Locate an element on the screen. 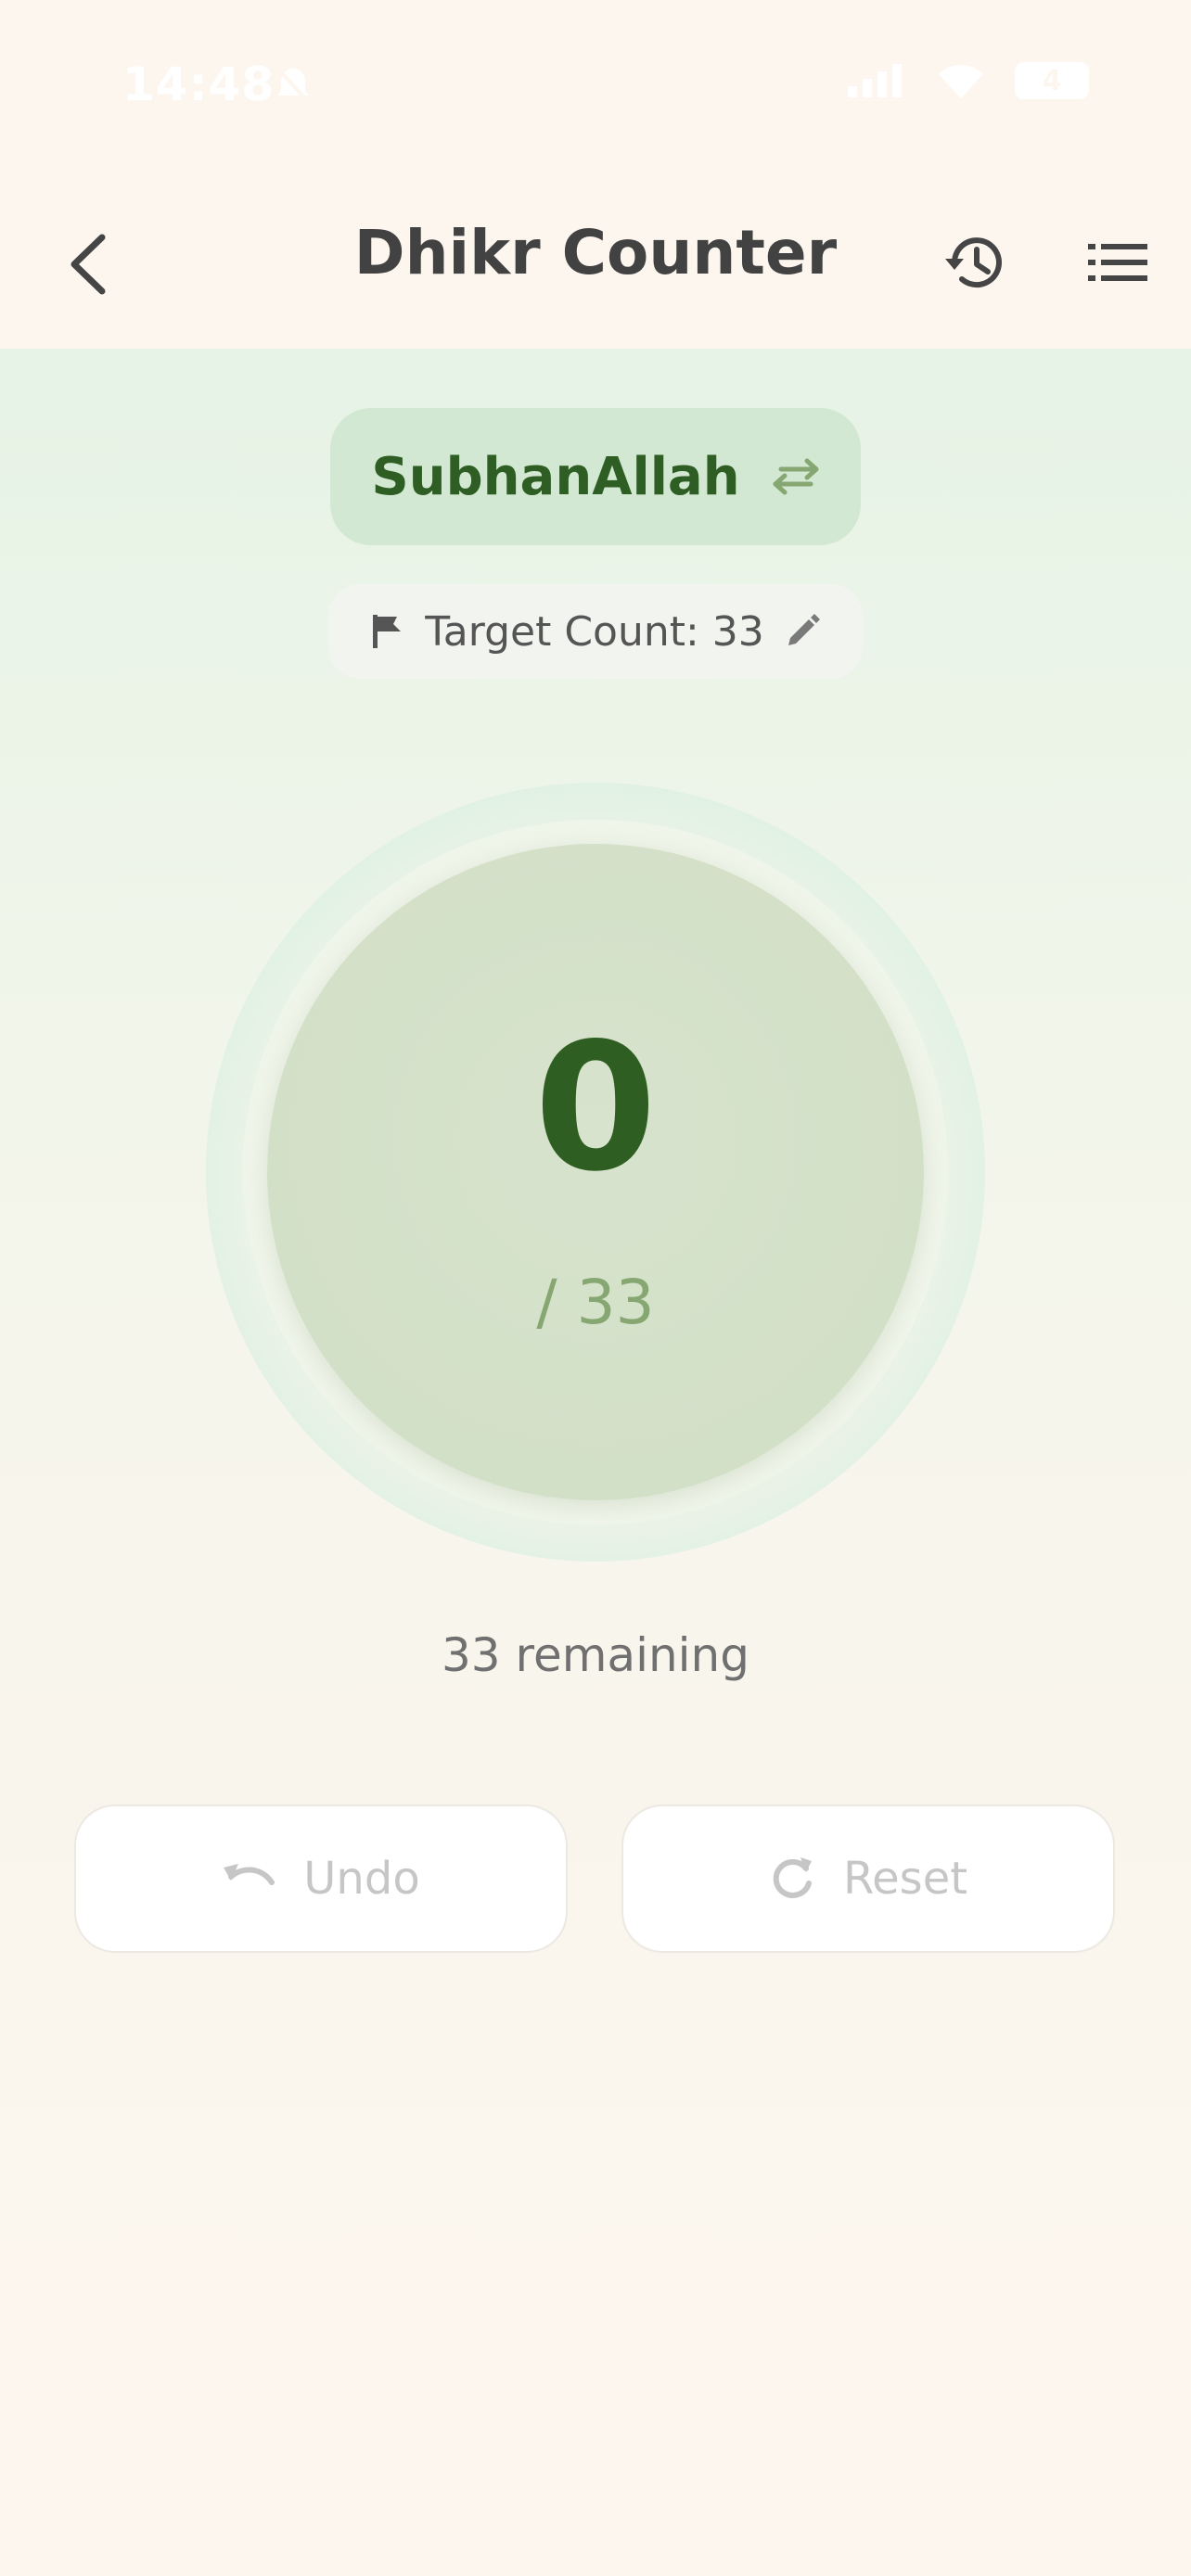 The image size is (1191, 2576). list-icon is located at coordinates (1117, 262).